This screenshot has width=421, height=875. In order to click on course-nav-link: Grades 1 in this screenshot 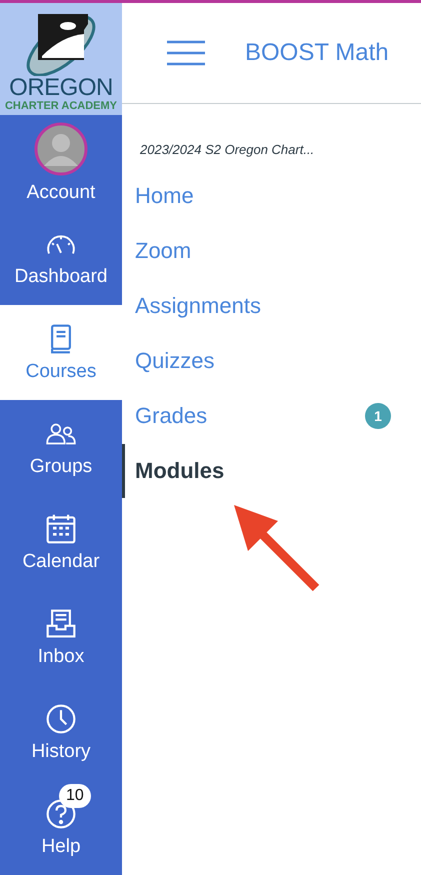, I will do `click(271, 416)`.